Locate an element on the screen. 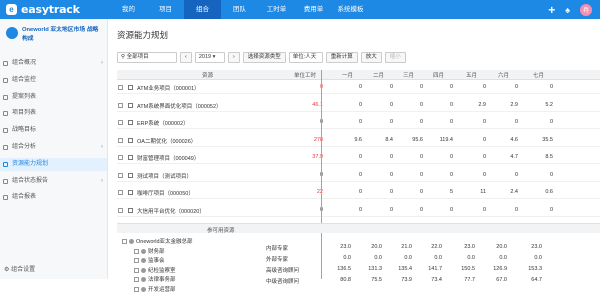 The image size is (600, 295). project-row: 咖啡厅项目（000050） 22 0 0 0 5 11 2.4 0.6 is located at coordinates (358, 192).